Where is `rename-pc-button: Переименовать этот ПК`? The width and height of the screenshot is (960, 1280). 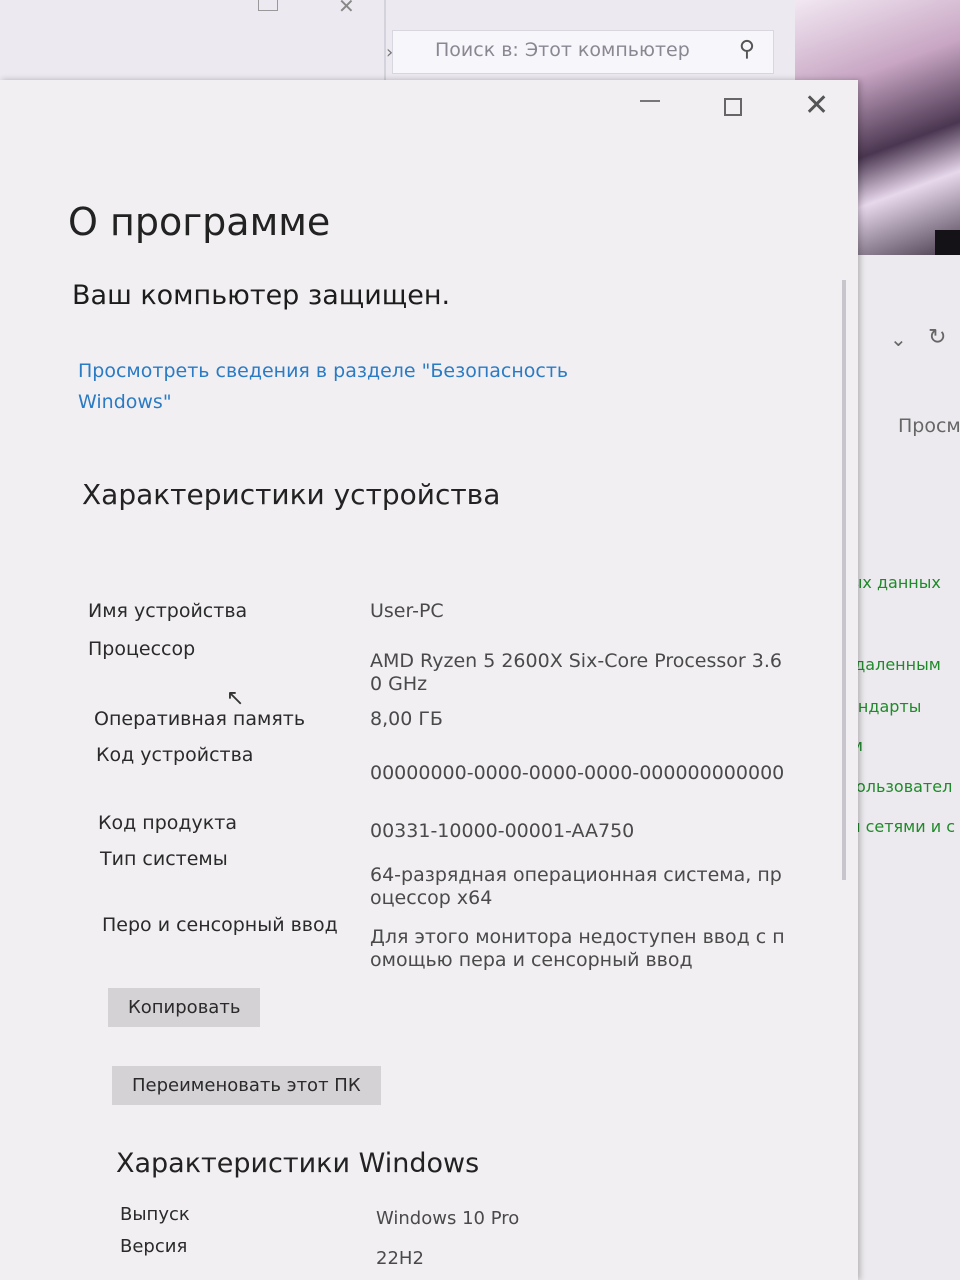 rename-pc-button: Переименовать этот ПК is located at coordinates (246, 1085).